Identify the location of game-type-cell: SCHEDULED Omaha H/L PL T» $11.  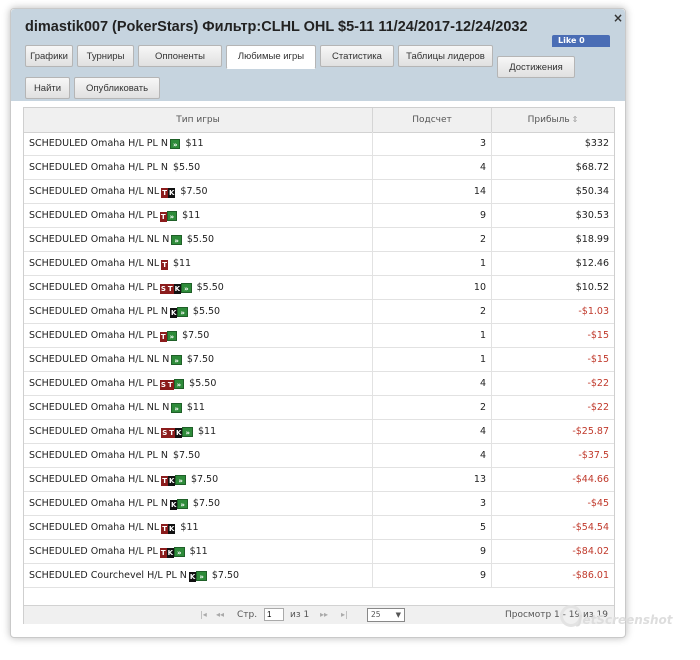
(198, 215).